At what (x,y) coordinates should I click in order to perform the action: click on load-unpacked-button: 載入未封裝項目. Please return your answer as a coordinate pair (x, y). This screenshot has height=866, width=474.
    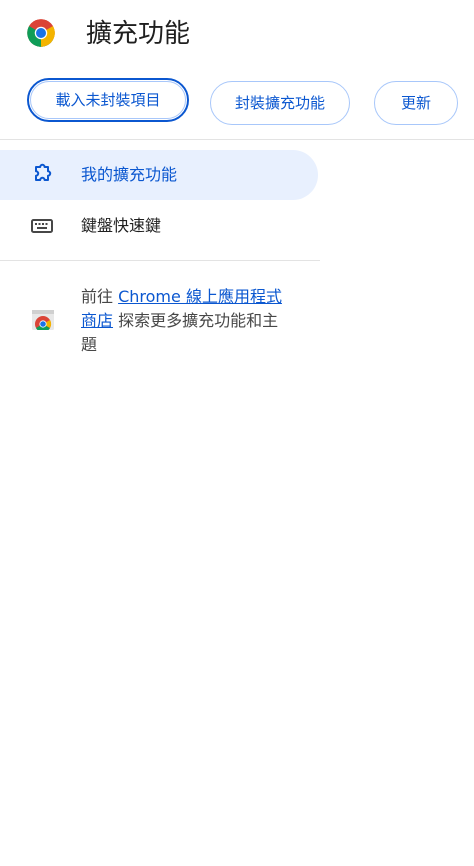
    Looking at the image, I should click on (108, 100).